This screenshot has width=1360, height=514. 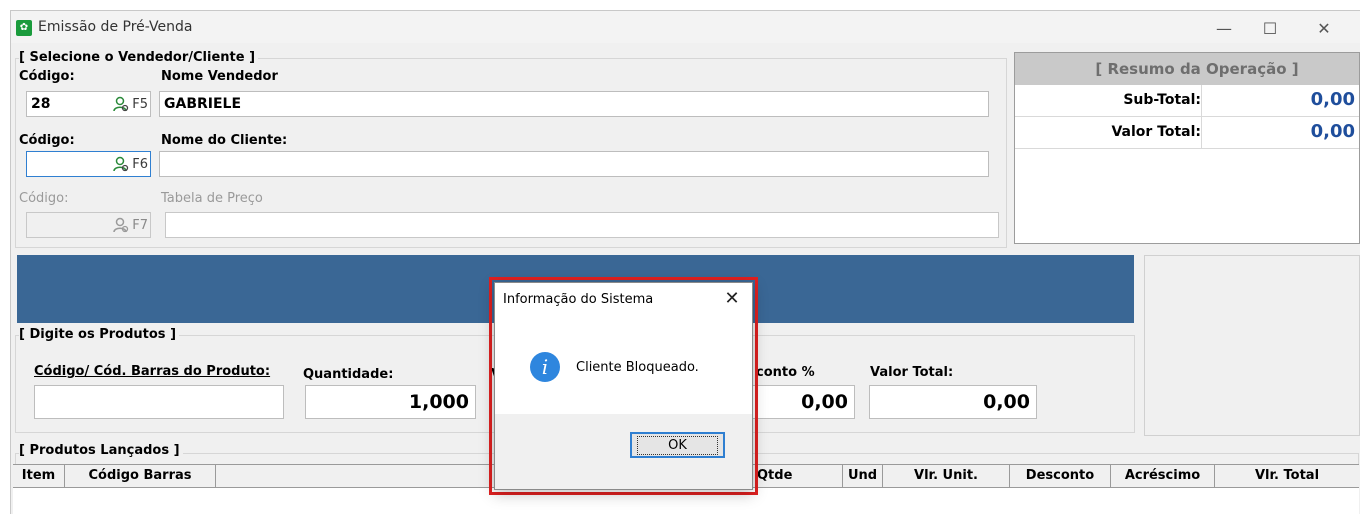 I want to click on client-shortcut: F6, so click(x=140, y=164).